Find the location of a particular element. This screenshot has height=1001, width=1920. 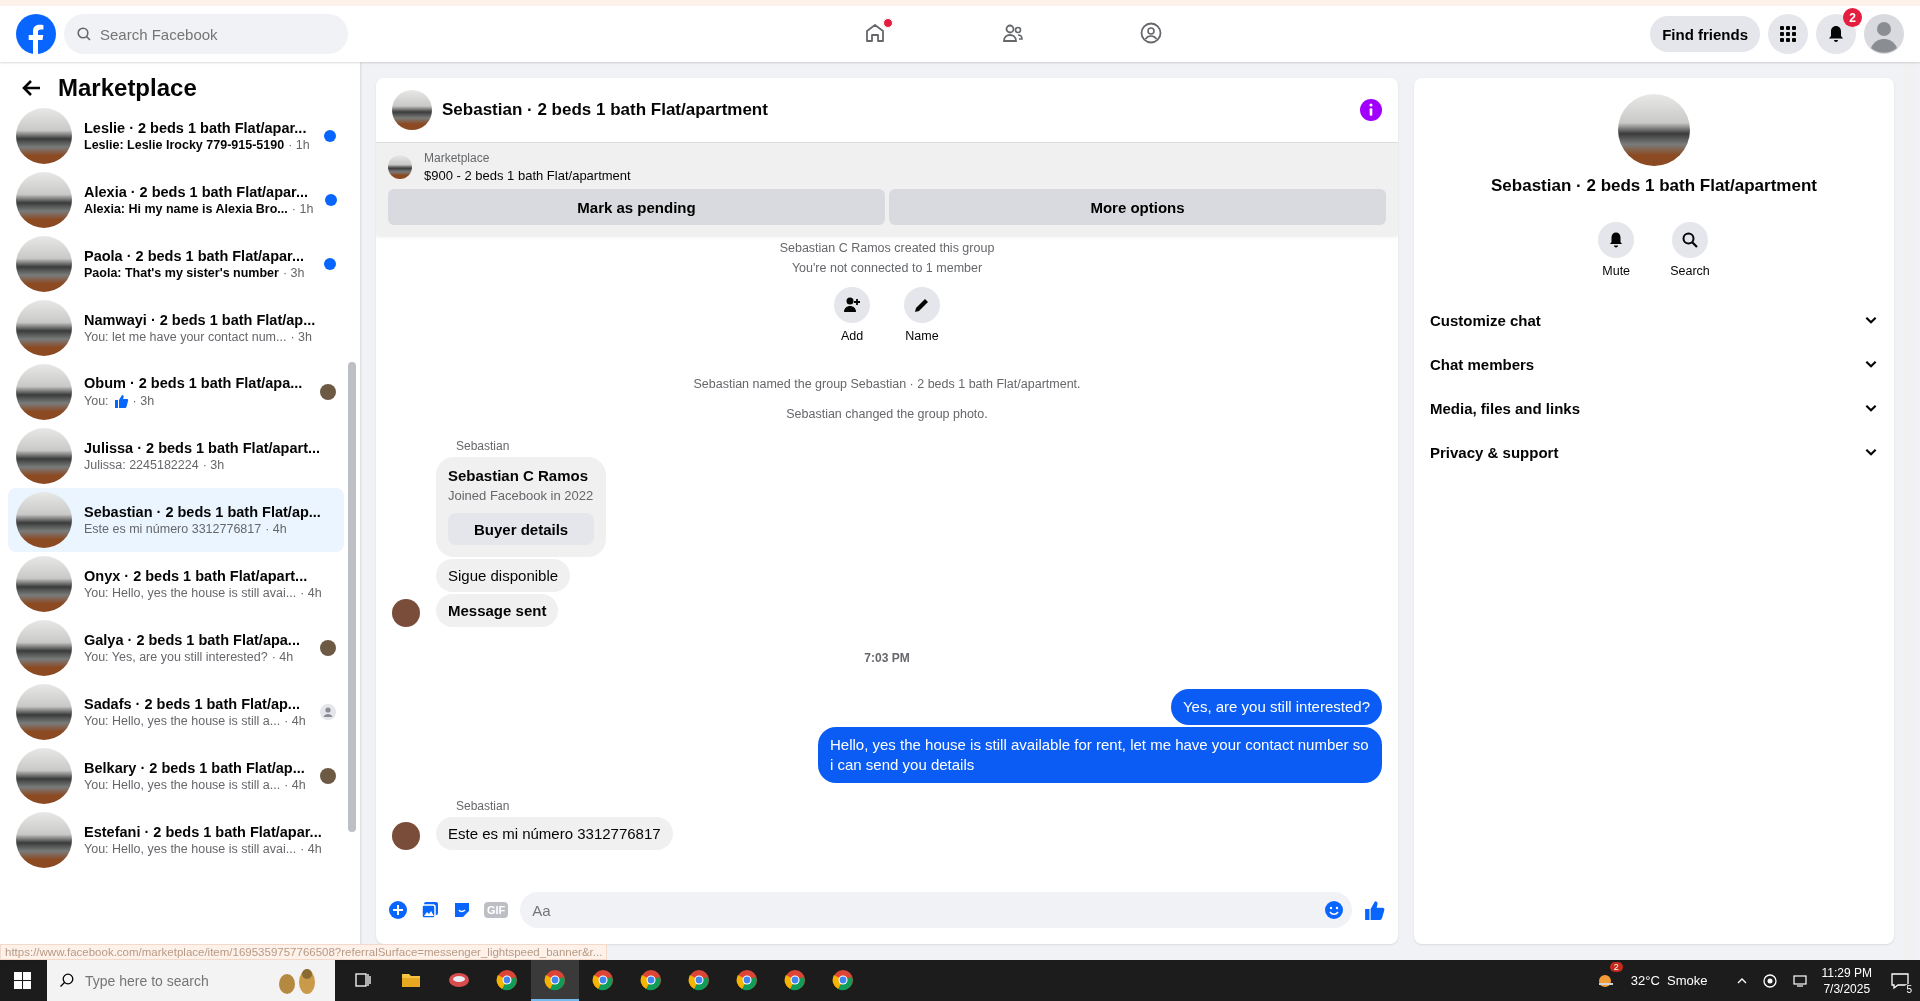

conversation-item: Julissa · 2 beds 1 bath Flat/apart... Julissa: 2245182224 · 3h is located at coordinates (176, 456).